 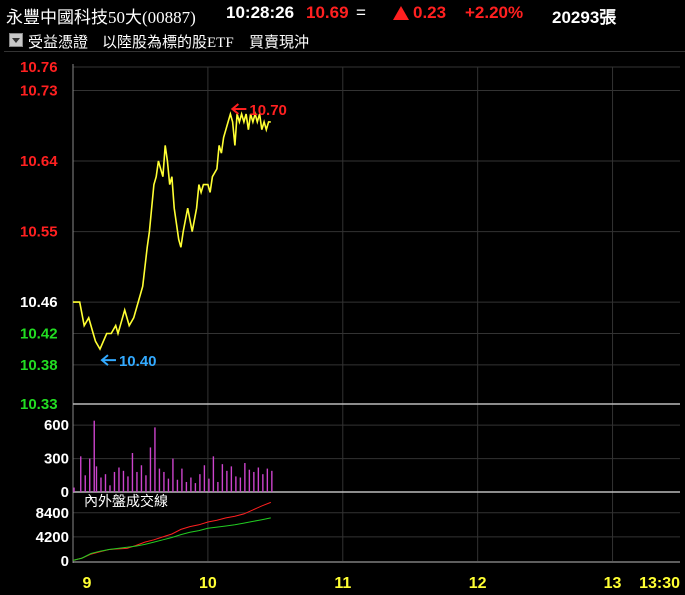 I want to click on up-triangle-icon, so click(x=401, y=13).